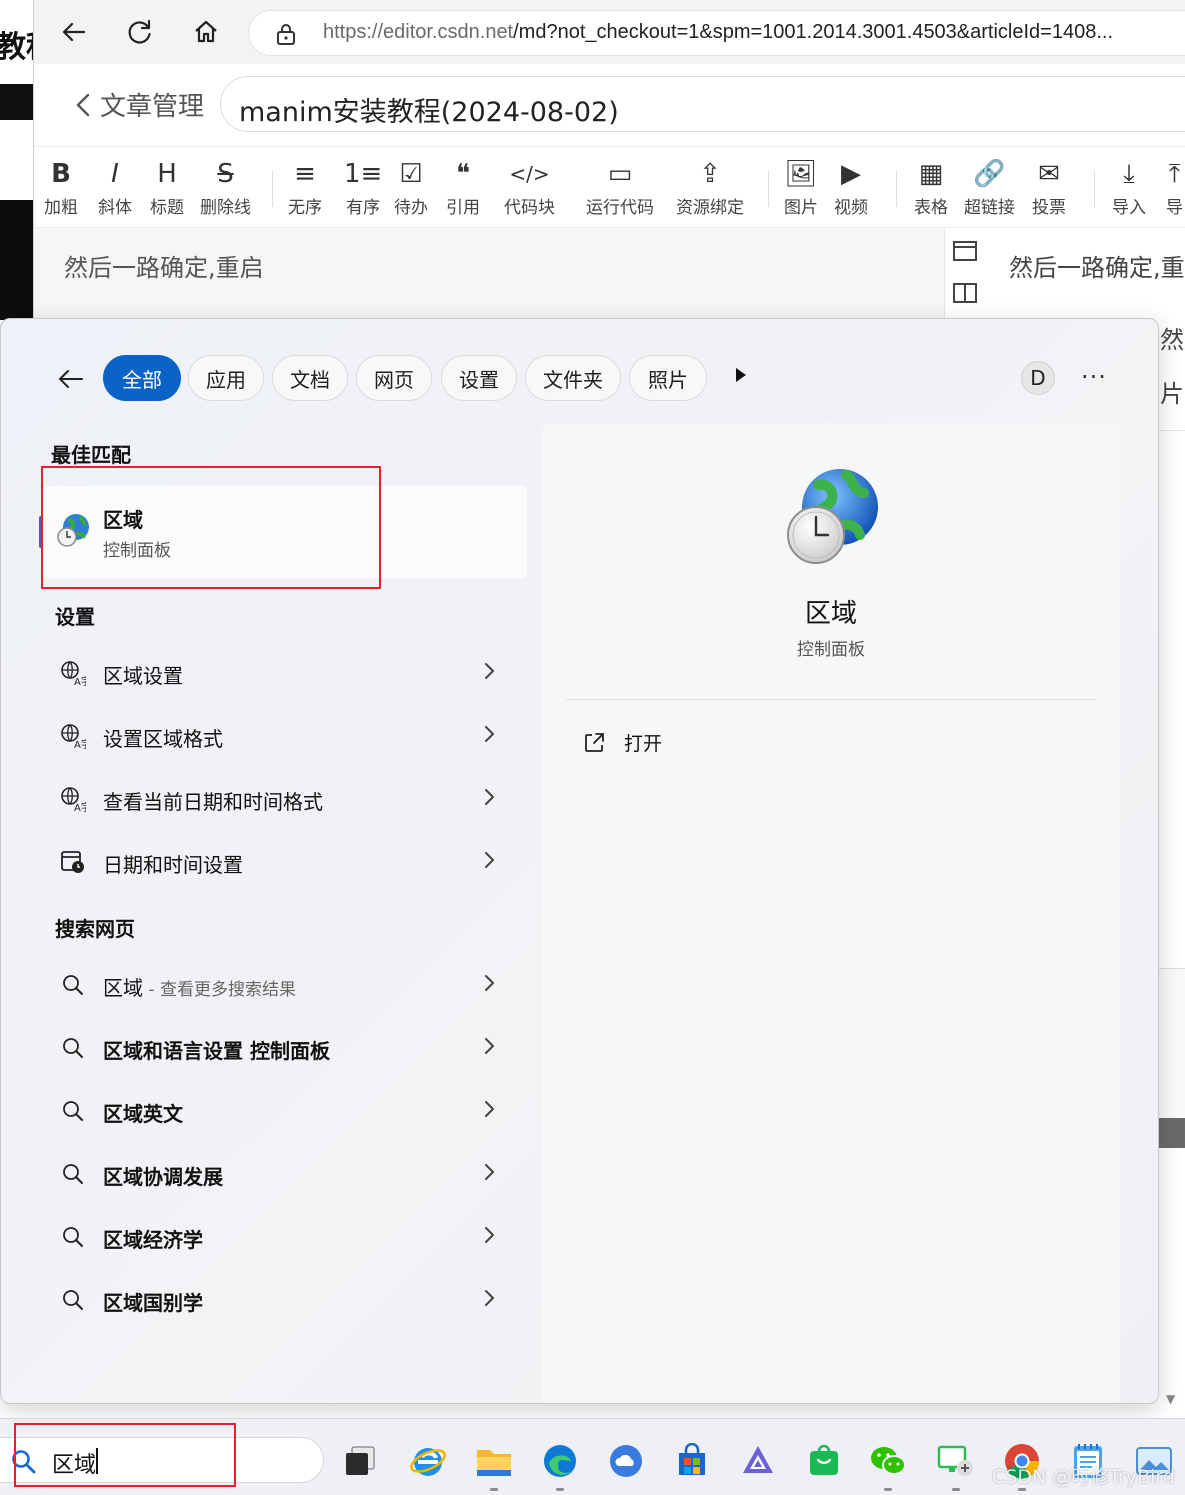 The image size is (1185, 1495). Describe the element at coordinates (115, 208) in the screenshot. I see `toolbar-label: 斜体` at that location.